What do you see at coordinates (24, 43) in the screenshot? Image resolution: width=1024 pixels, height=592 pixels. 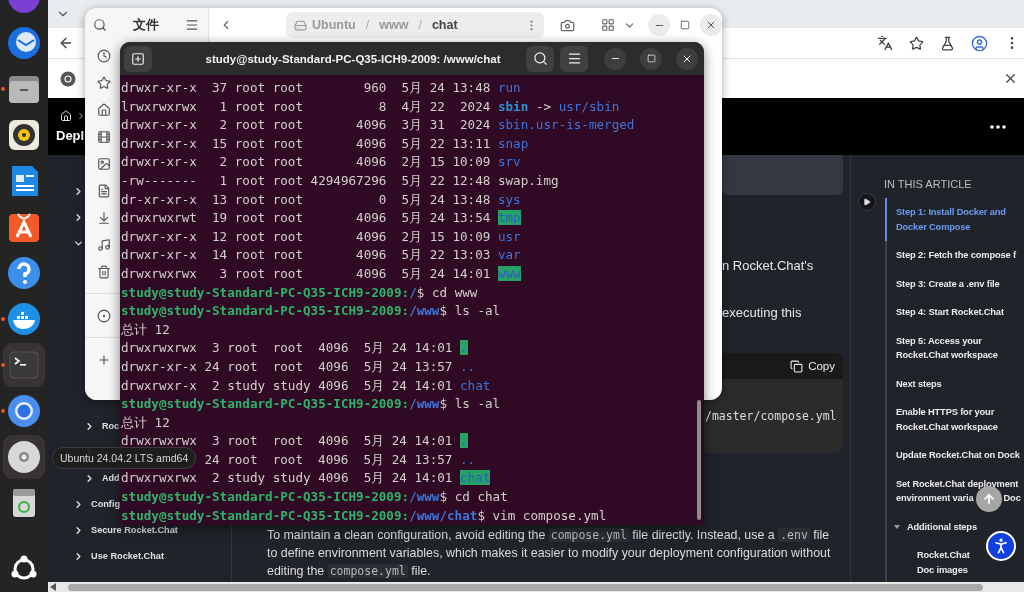 I see `mail-icon` at bounding box center [24, 43].